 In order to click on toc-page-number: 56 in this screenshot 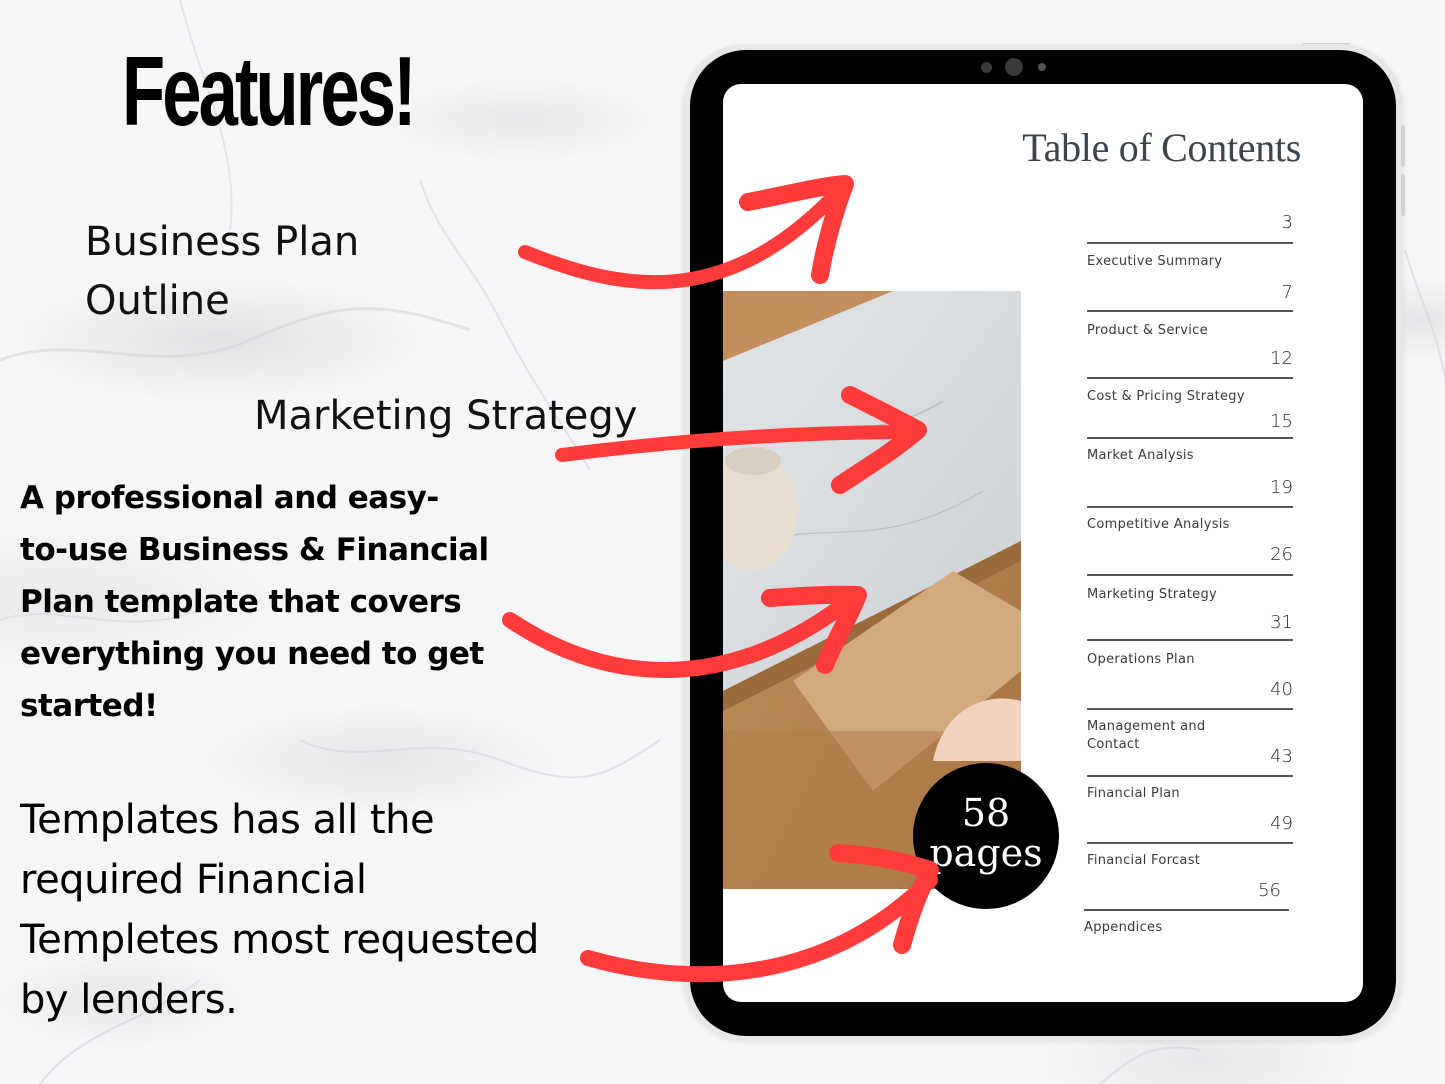, I will do `click(1269, 890)`.